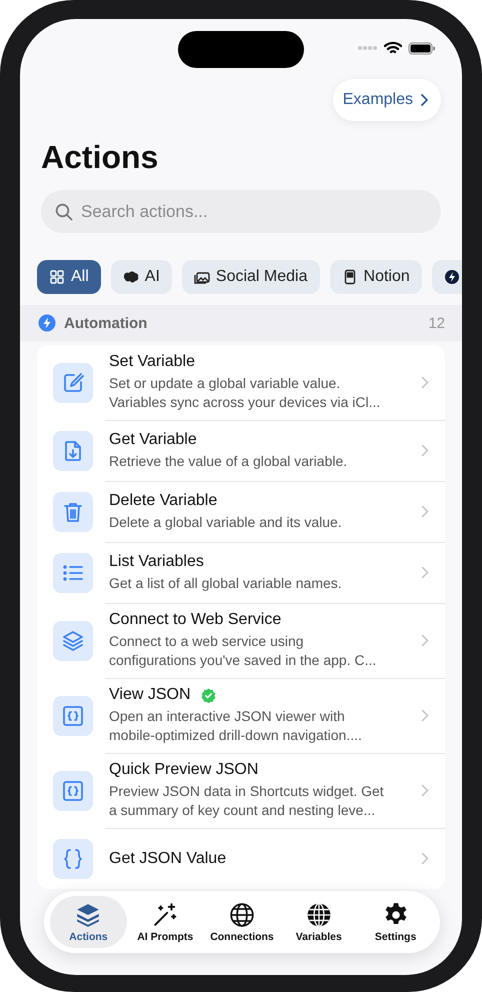  I want to click on action-description: Retrieve the value of a global variable., so click(228, 461).